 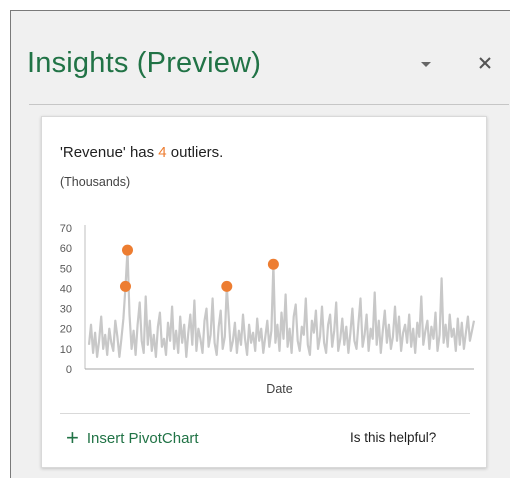 What do you see at coordinates (393, 437) in the screenshot?
I see `feedback-link: Is this helpful?` at bounding box center [393, 437].